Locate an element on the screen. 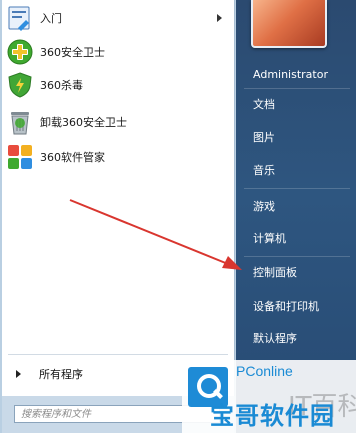  program-uninstall-360: 卸载360安全卫士 is located at coordinates (117, 122).